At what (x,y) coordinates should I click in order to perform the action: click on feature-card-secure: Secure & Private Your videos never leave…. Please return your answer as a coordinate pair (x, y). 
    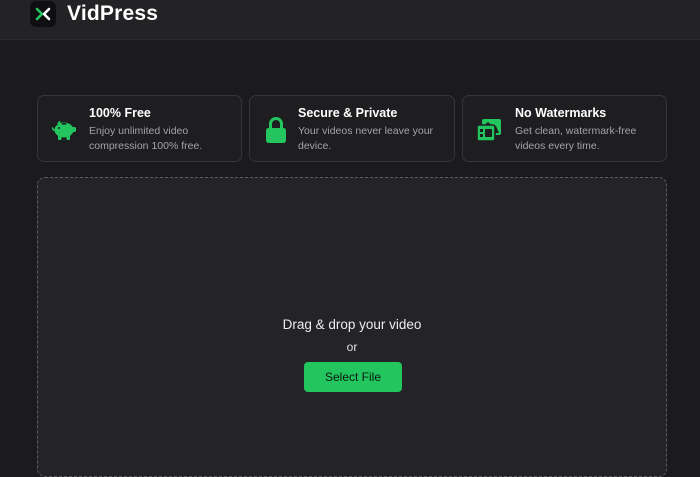
    Looking at the image, I should click on (352, 128).